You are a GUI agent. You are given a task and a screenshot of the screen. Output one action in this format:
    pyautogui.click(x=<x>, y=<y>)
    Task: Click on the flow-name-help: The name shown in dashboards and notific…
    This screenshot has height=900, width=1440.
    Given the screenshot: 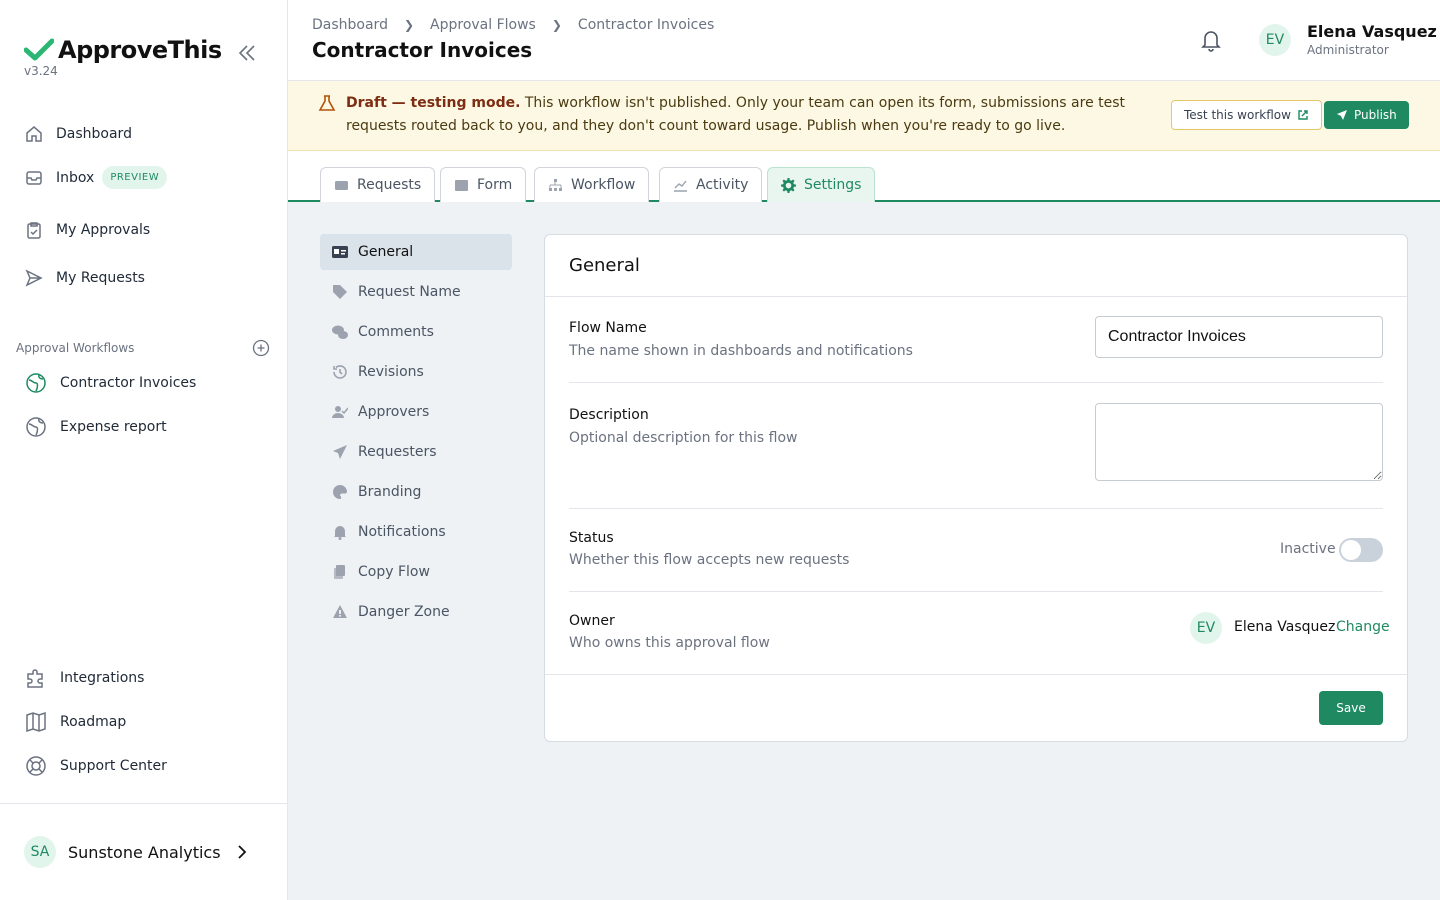 What is the action you would take?
    pyautogui.click(x=741, y=351)
    